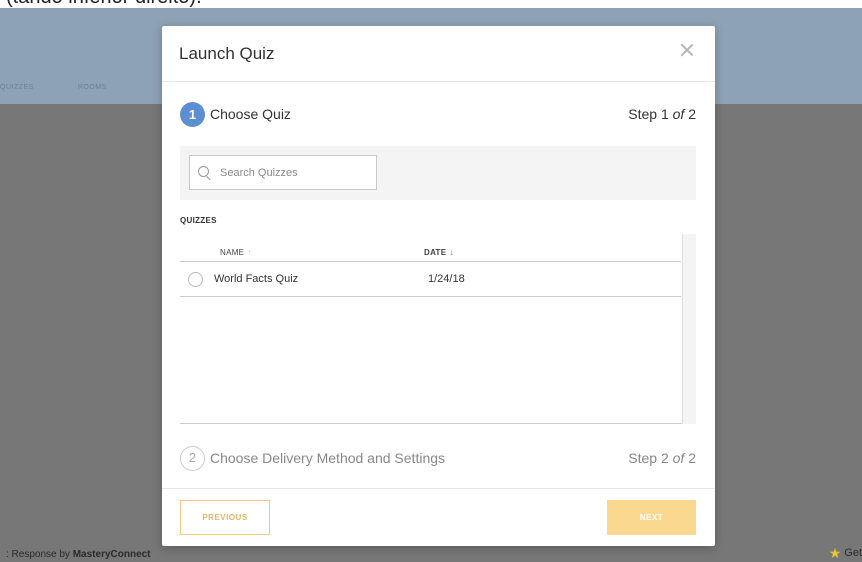 The height and width of the screenshot is (562, 862). I want to click on table-header: NAME ↑ DATE ↓, so click(430, 248).